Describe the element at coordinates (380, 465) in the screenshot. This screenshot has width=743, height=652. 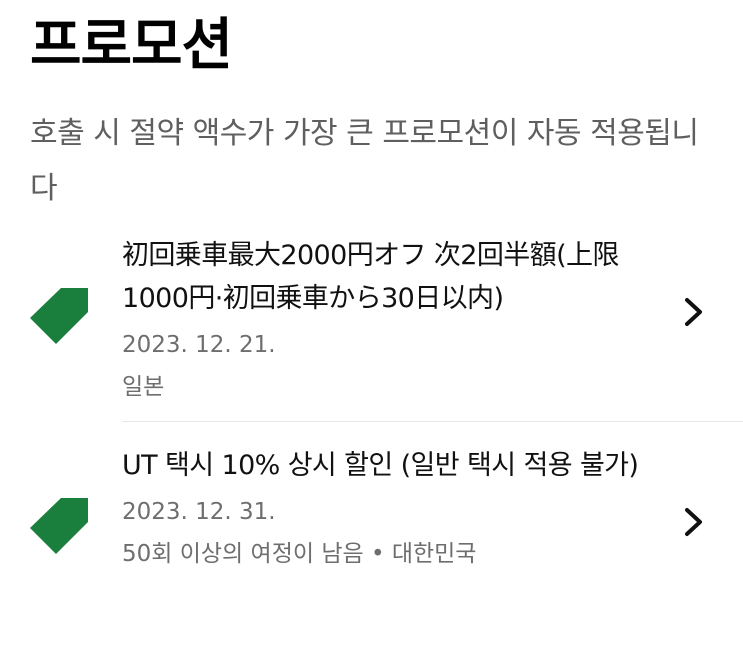
I see `promotion-title: UT 택시 10% 상시 할인 (일반 택시 적용 불가)` at that location.